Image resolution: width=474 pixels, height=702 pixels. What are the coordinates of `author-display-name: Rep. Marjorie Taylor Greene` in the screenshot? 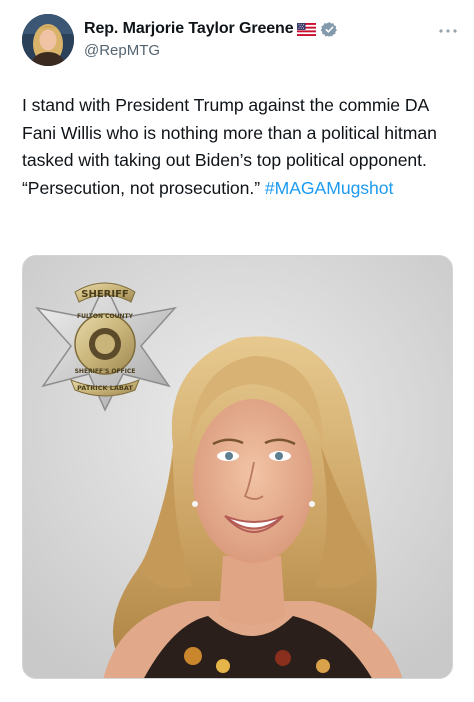 It's located at (189, 29).